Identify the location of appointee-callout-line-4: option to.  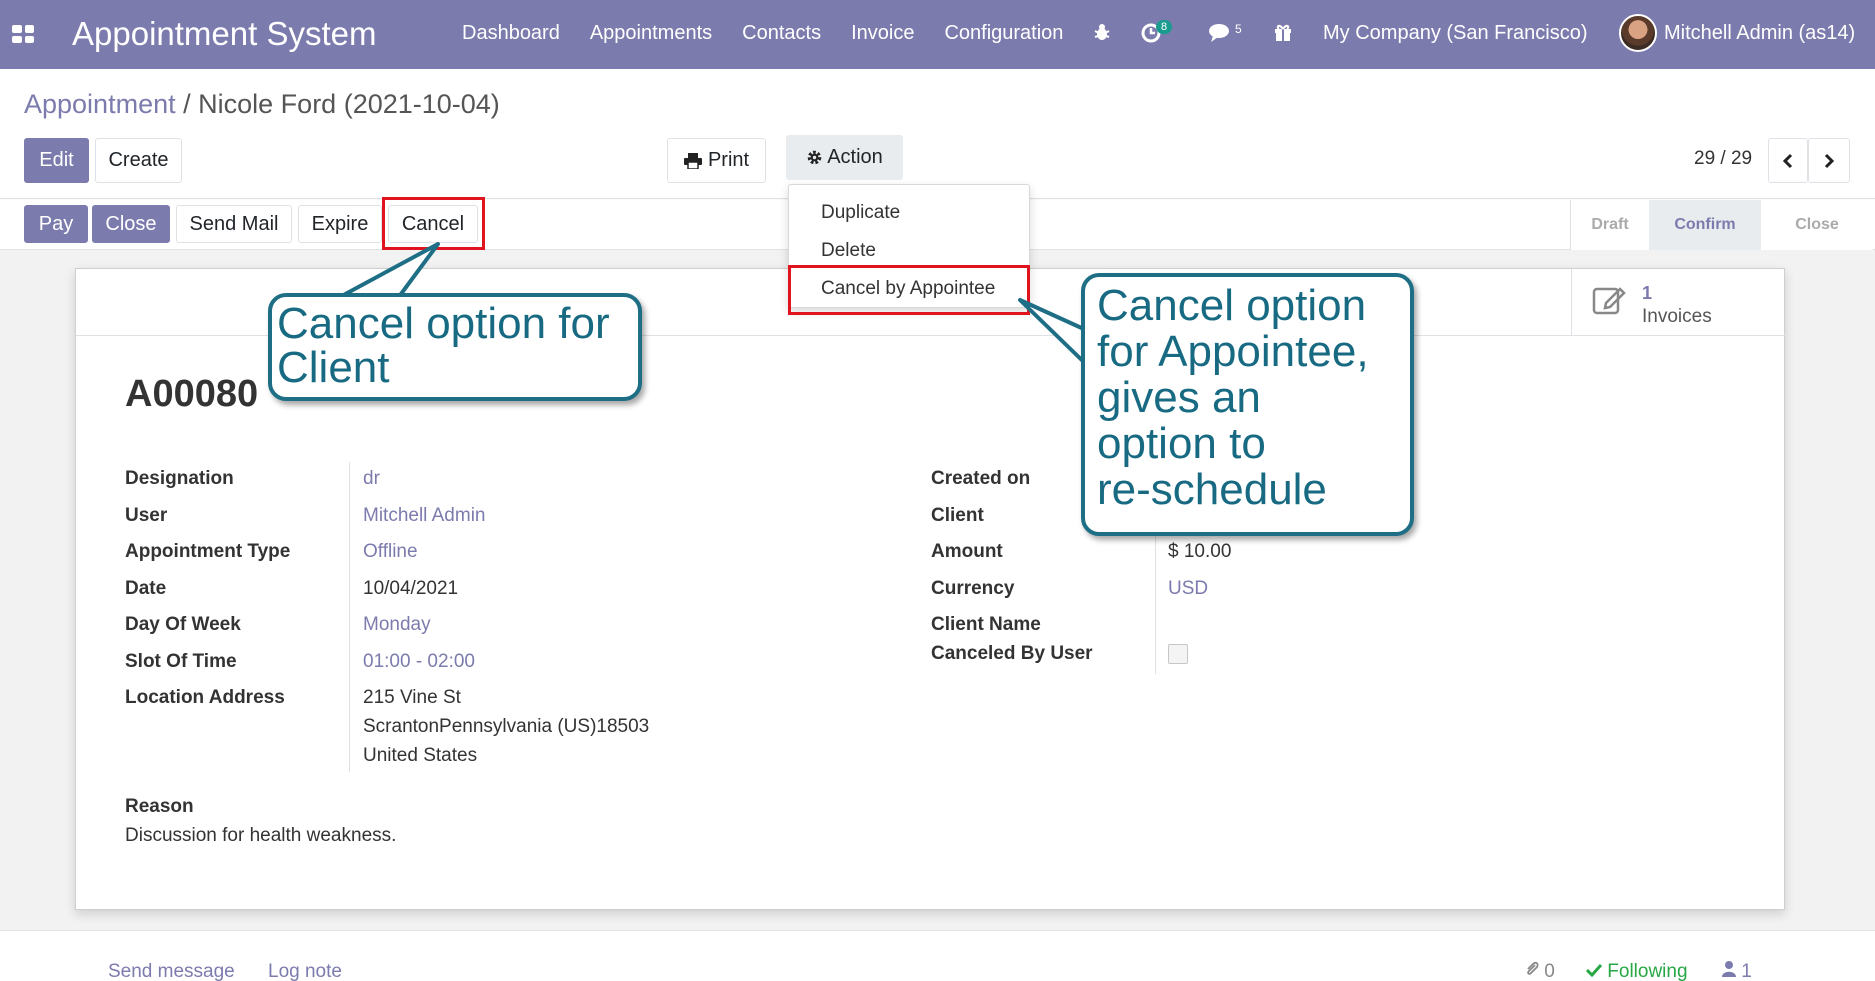
(1181, 443).